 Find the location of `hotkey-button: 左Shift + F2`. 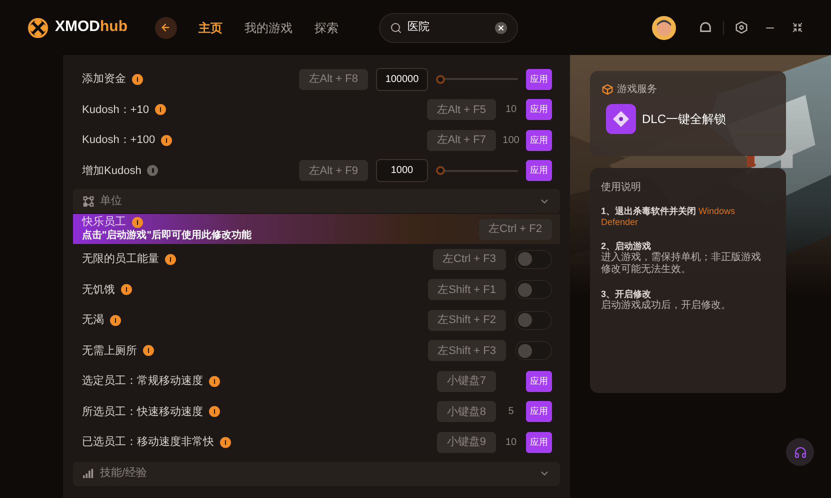

hotkey-button: 左Shift + F2 is located at coordinates (467, 320).